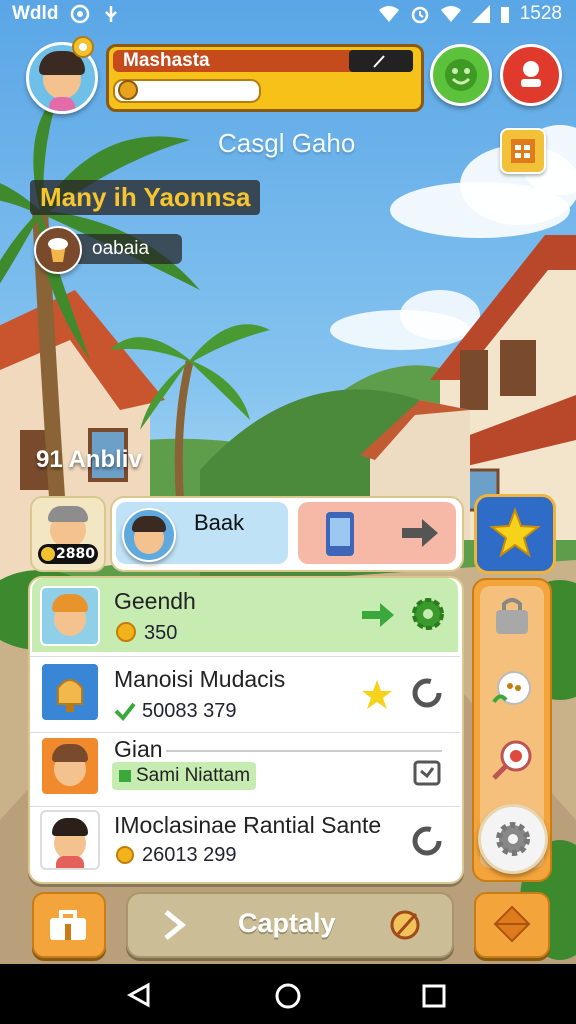  Describe the element at coordinates (149, 535) in the screenshot. I see `tab-avatar` at that location.